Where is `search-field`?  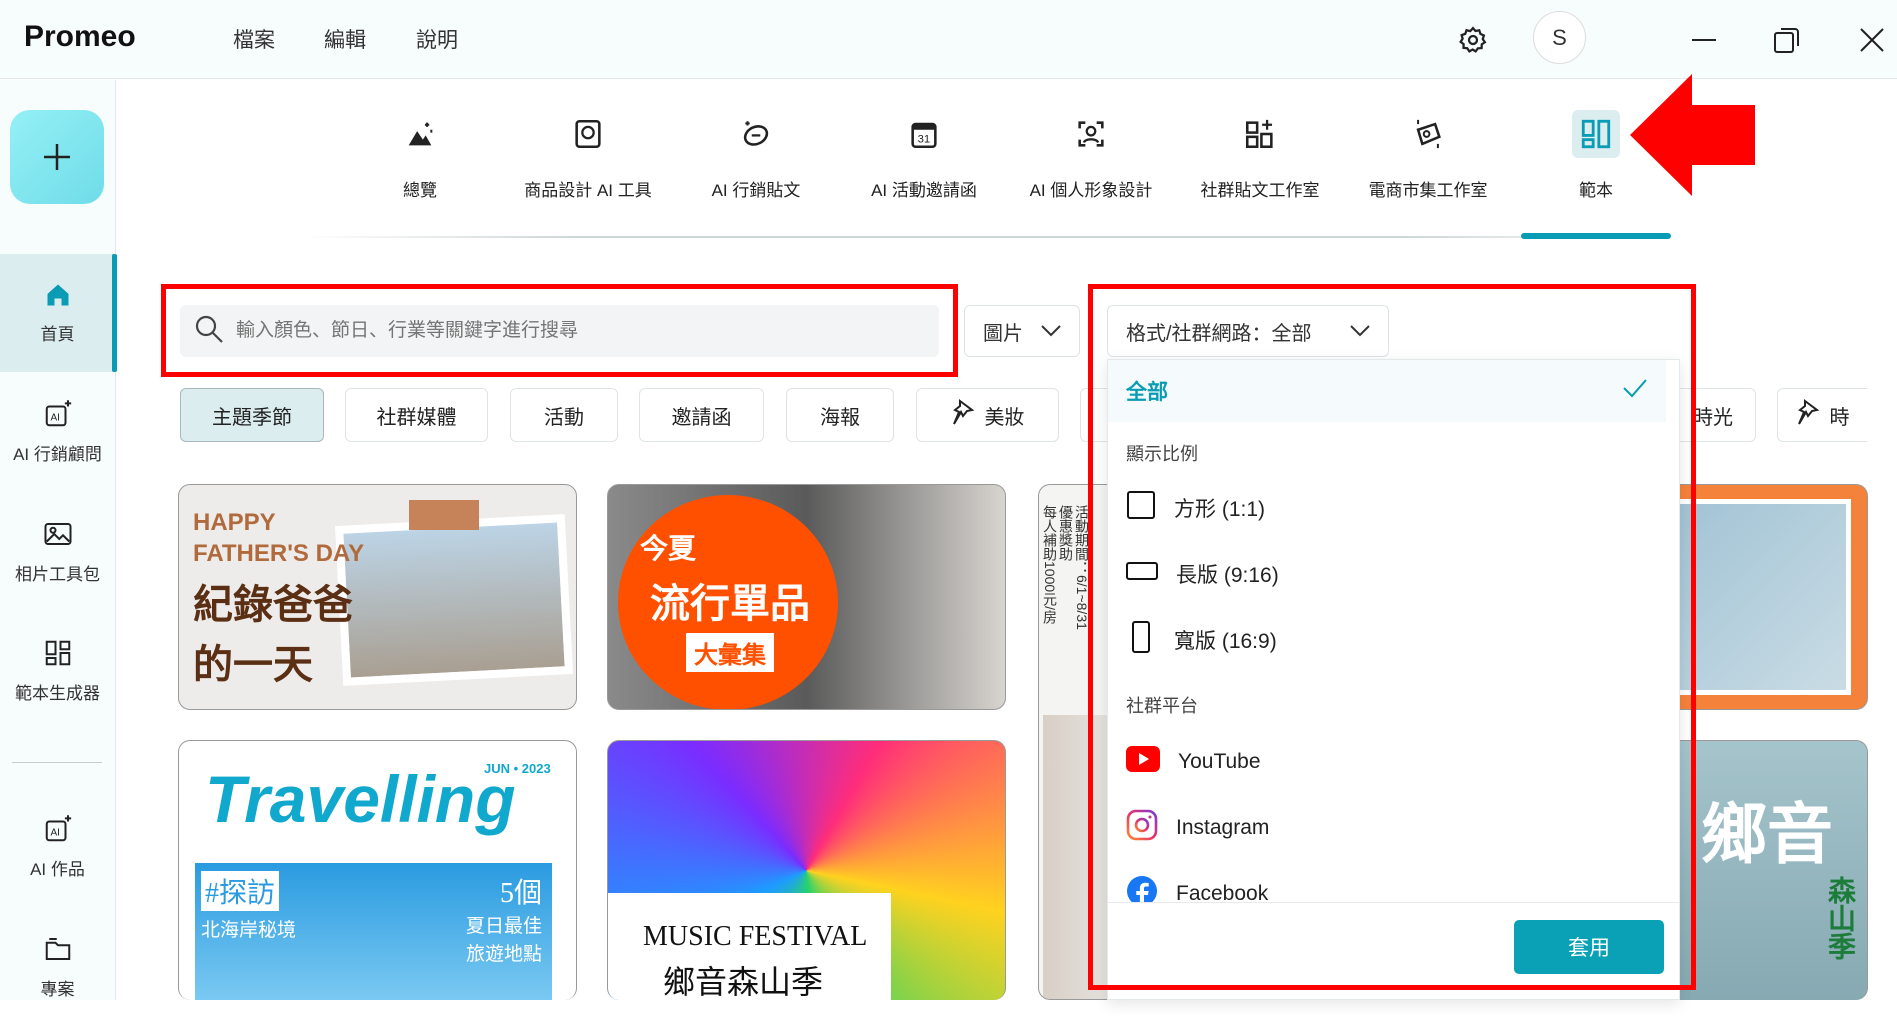 search-field is located at coordinates (559, 331).